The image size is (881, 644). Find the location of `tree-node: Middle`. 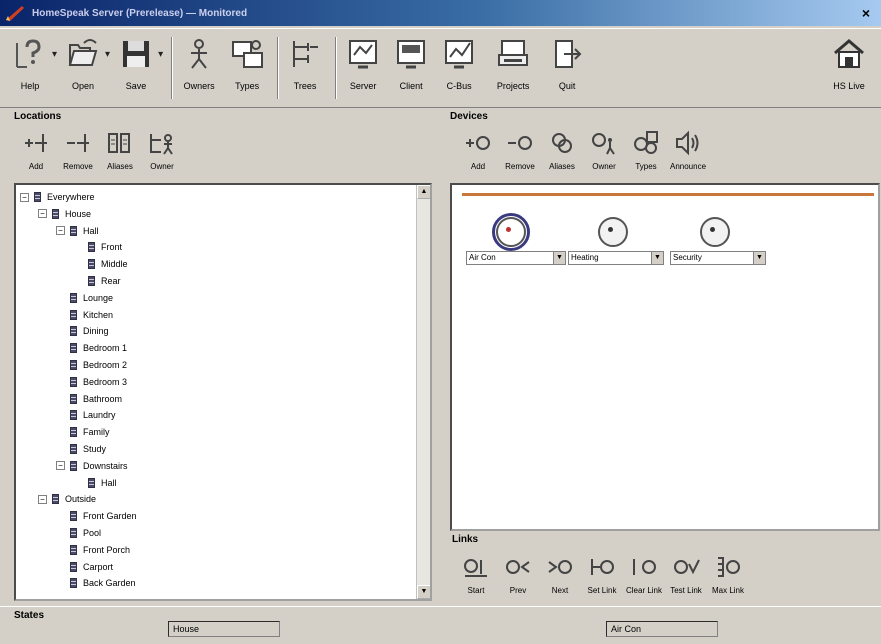

tree-node: Middle is located at coordinates (101, 264).